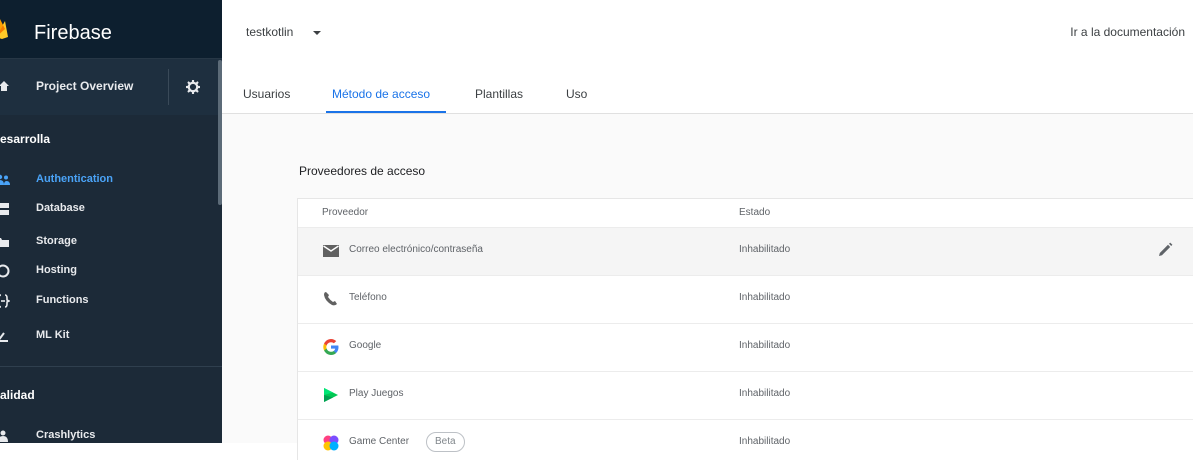  What do you see at coordinates (109, 209) in the screenshot?
I see `sidebar-item-database: Database` at bounding box center [109, 209].